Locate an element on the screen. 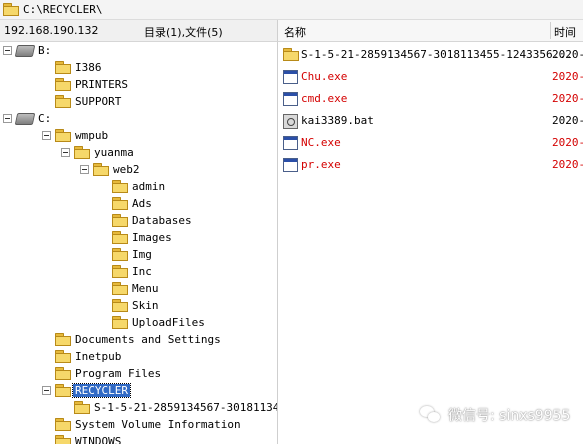 This screenshot has width=583, height=444. current-path: C:\RECYCLER\ is located at coordinates (63, 9).